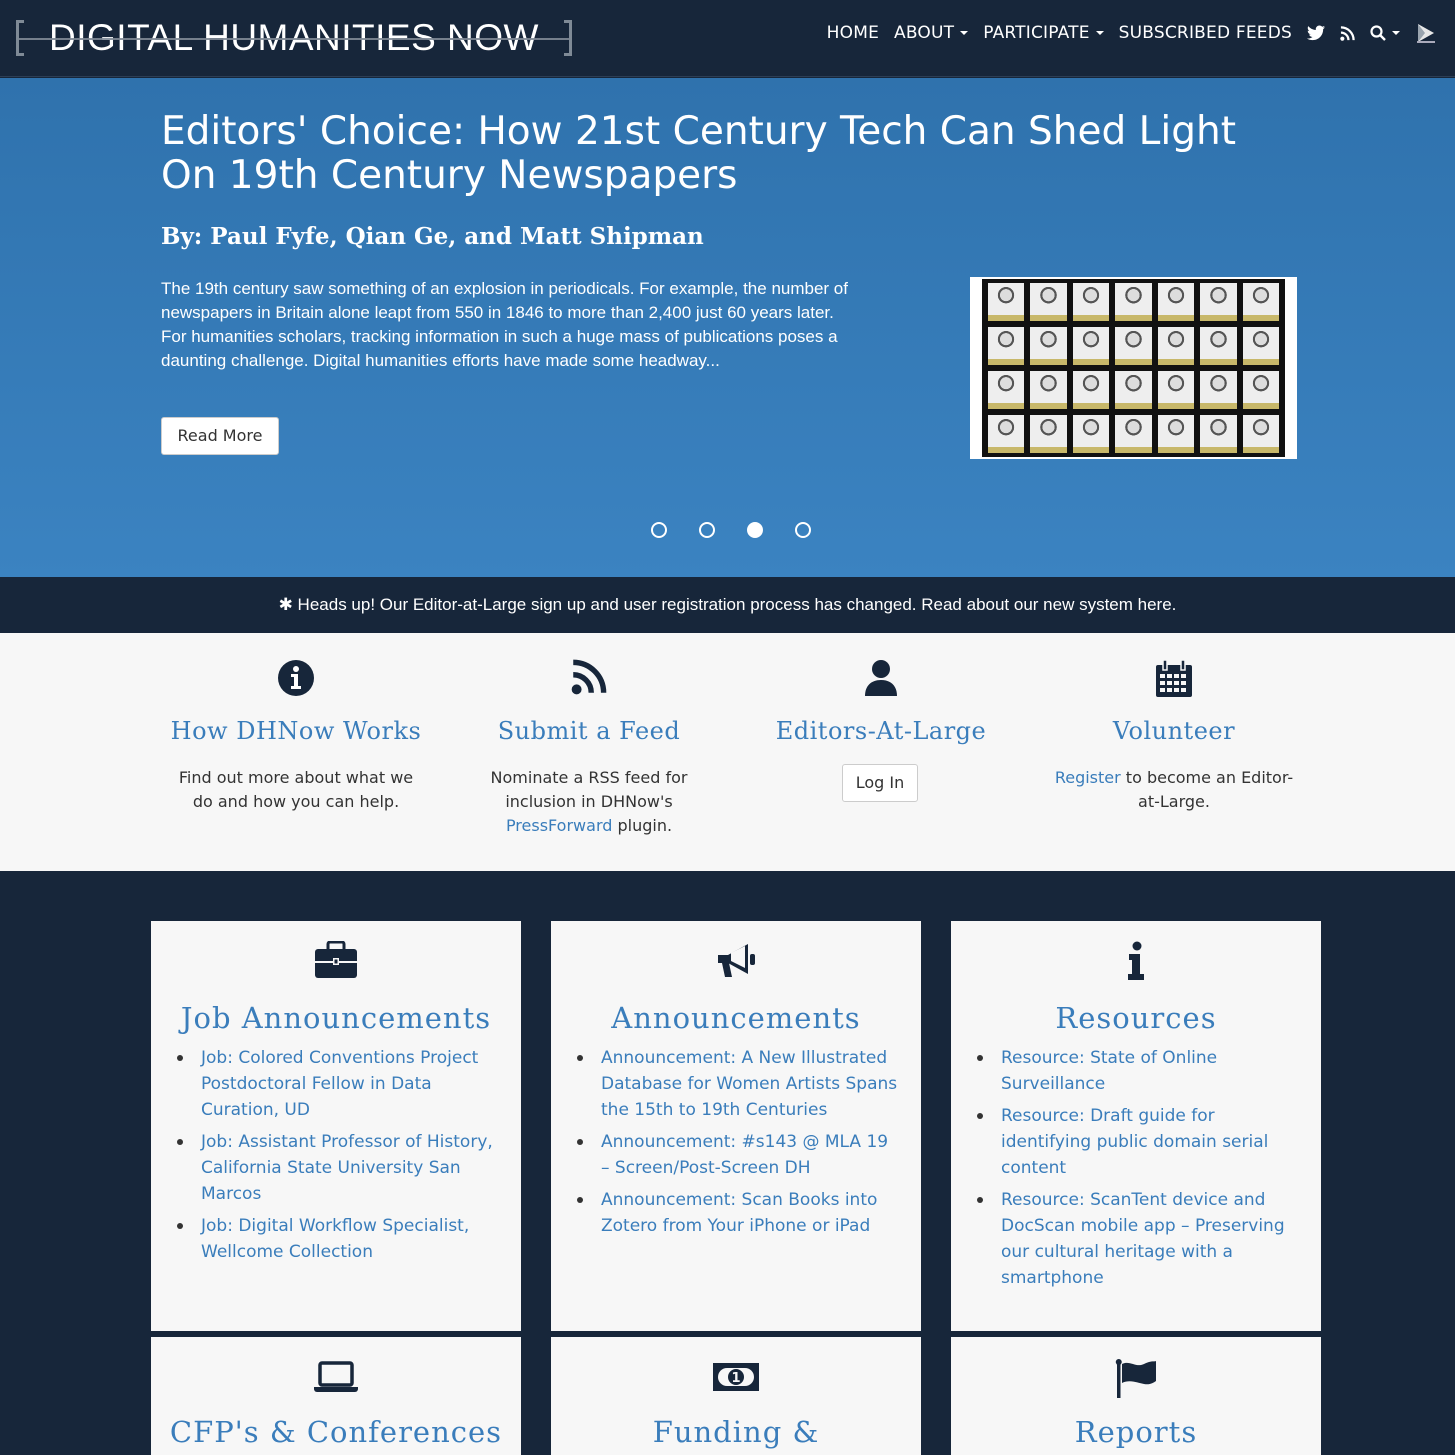 Image resolution: width=1455 pixels, height=1455 pixels. I want to click on site-title: DIGITAL HUMANITIES NOW, so click(294, 38).